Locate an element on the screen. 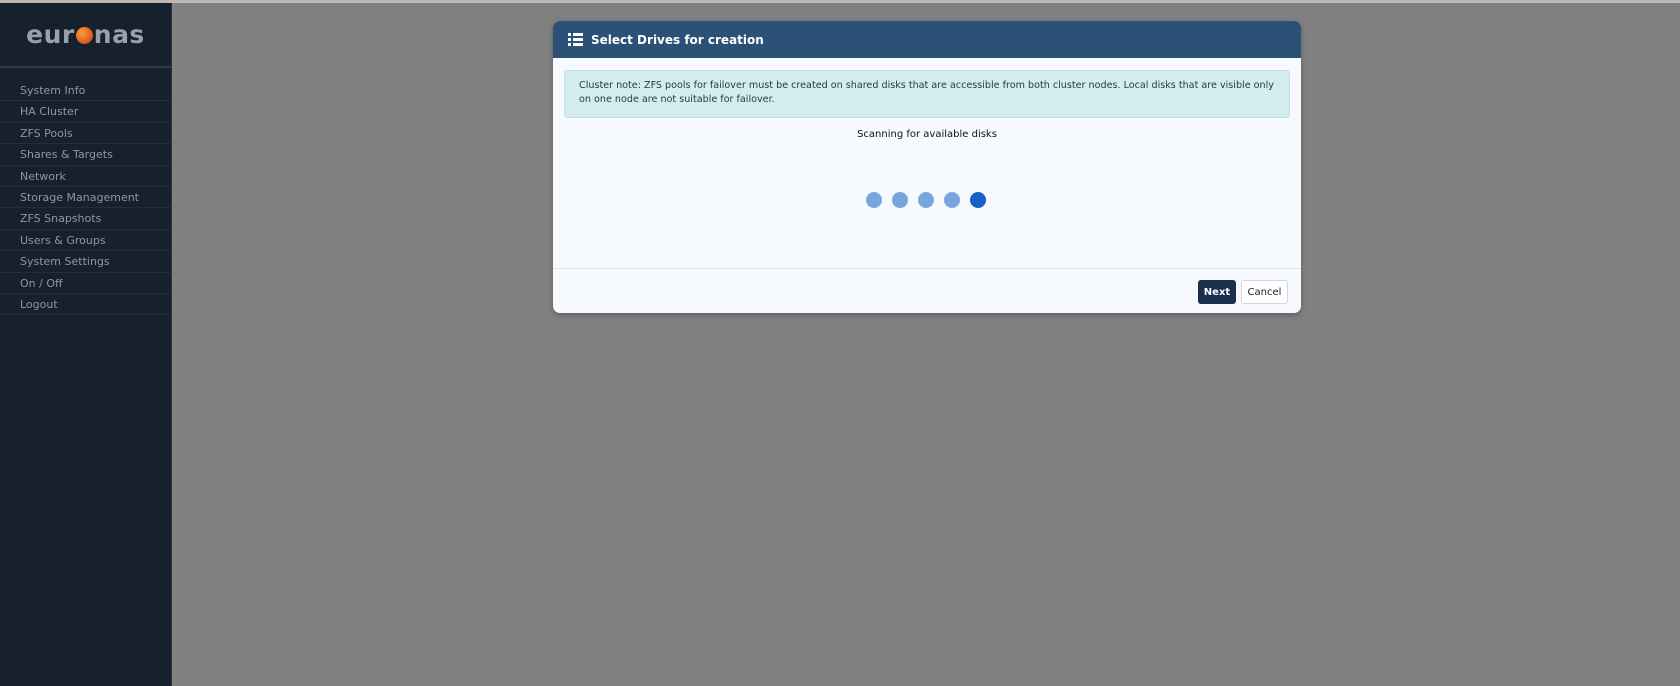  sidebar-item-logout: Logout is located at coordinates (85, 305).